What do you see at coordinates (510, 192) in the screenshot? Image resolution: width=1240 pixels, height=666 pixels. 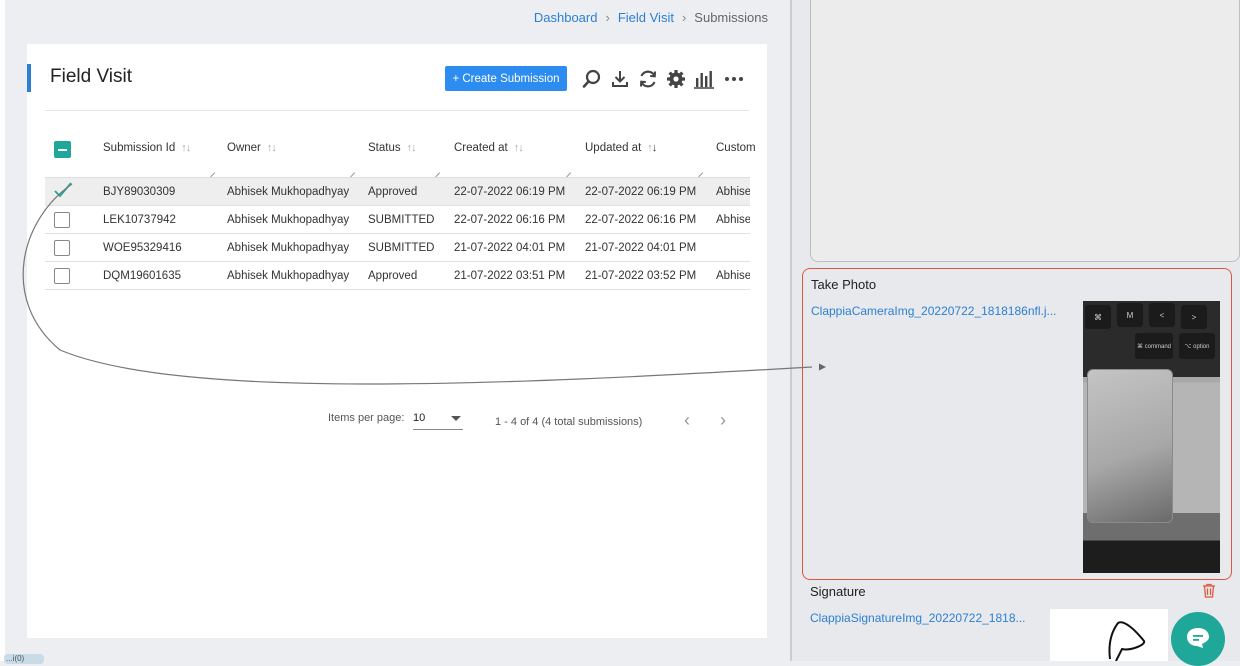 I see `cell-created-at: 22-07-2022 06:19 PM` at bounding box center [510, 192].